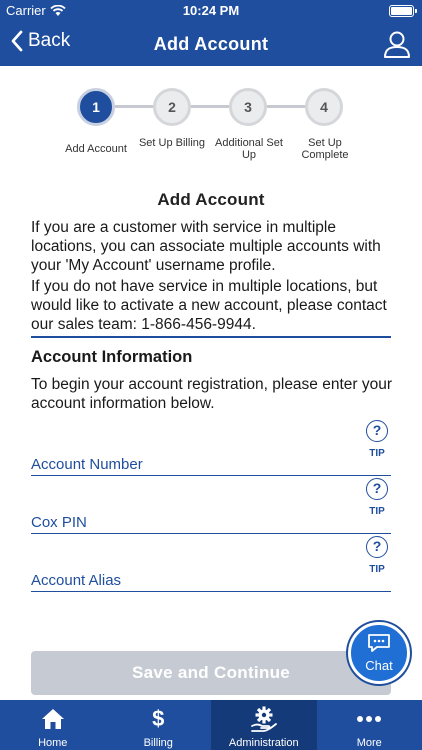  Describe the element at coordinates (369, 719) in the screenshot. I see `more-dots-icon` at that location.